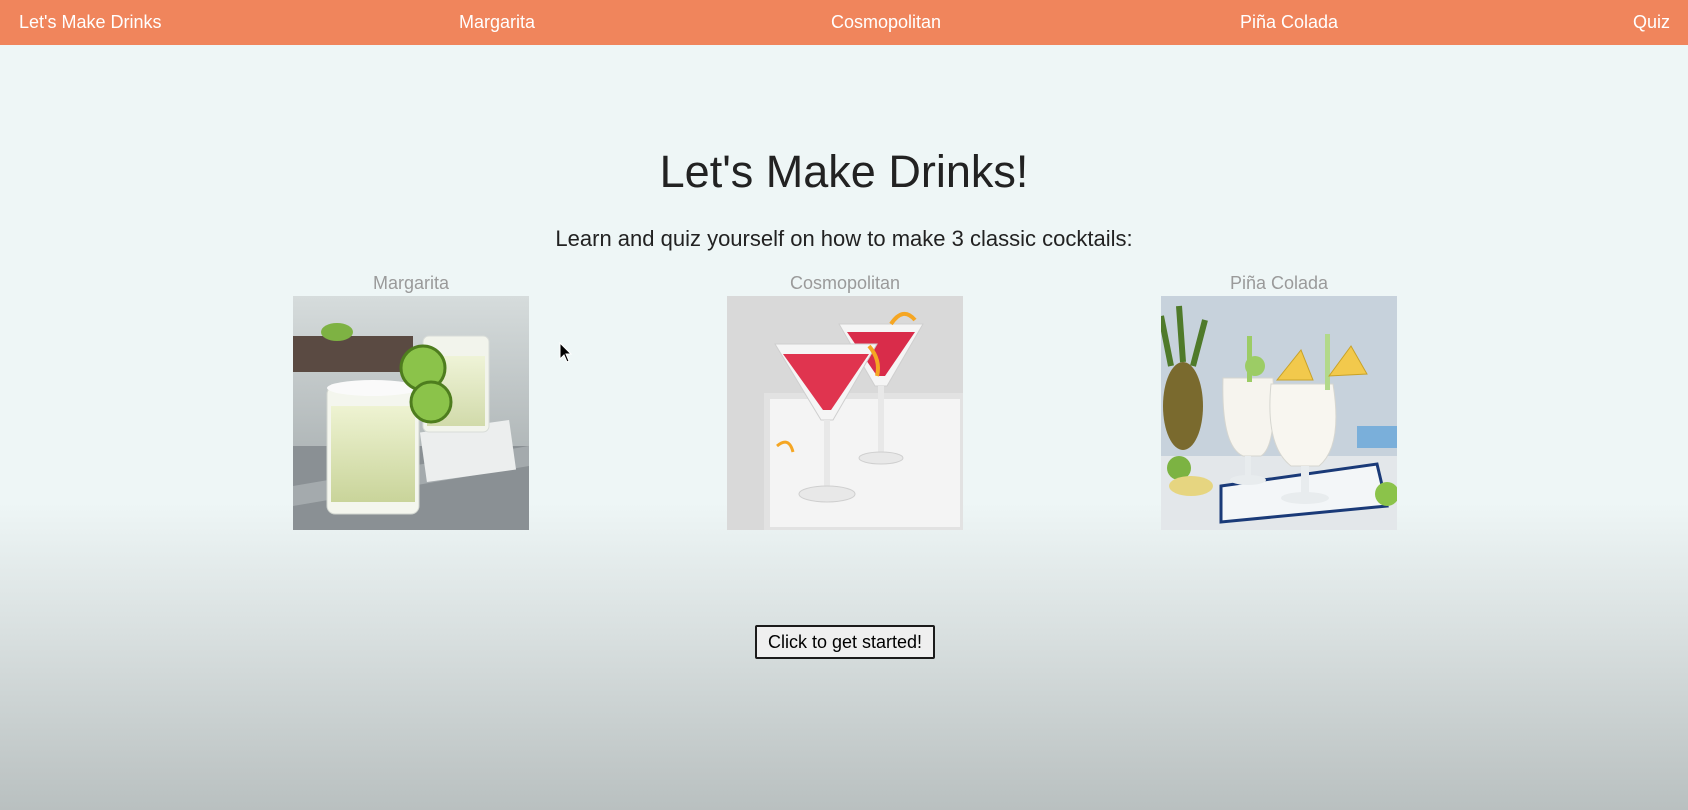 This screenshot has height=810, width=1688. What do you see at coordinates (886, 22) in the screenshot?
I see `nav-link-cosmopolitan: Cosmopolitan` at bounding box center [886, 22].